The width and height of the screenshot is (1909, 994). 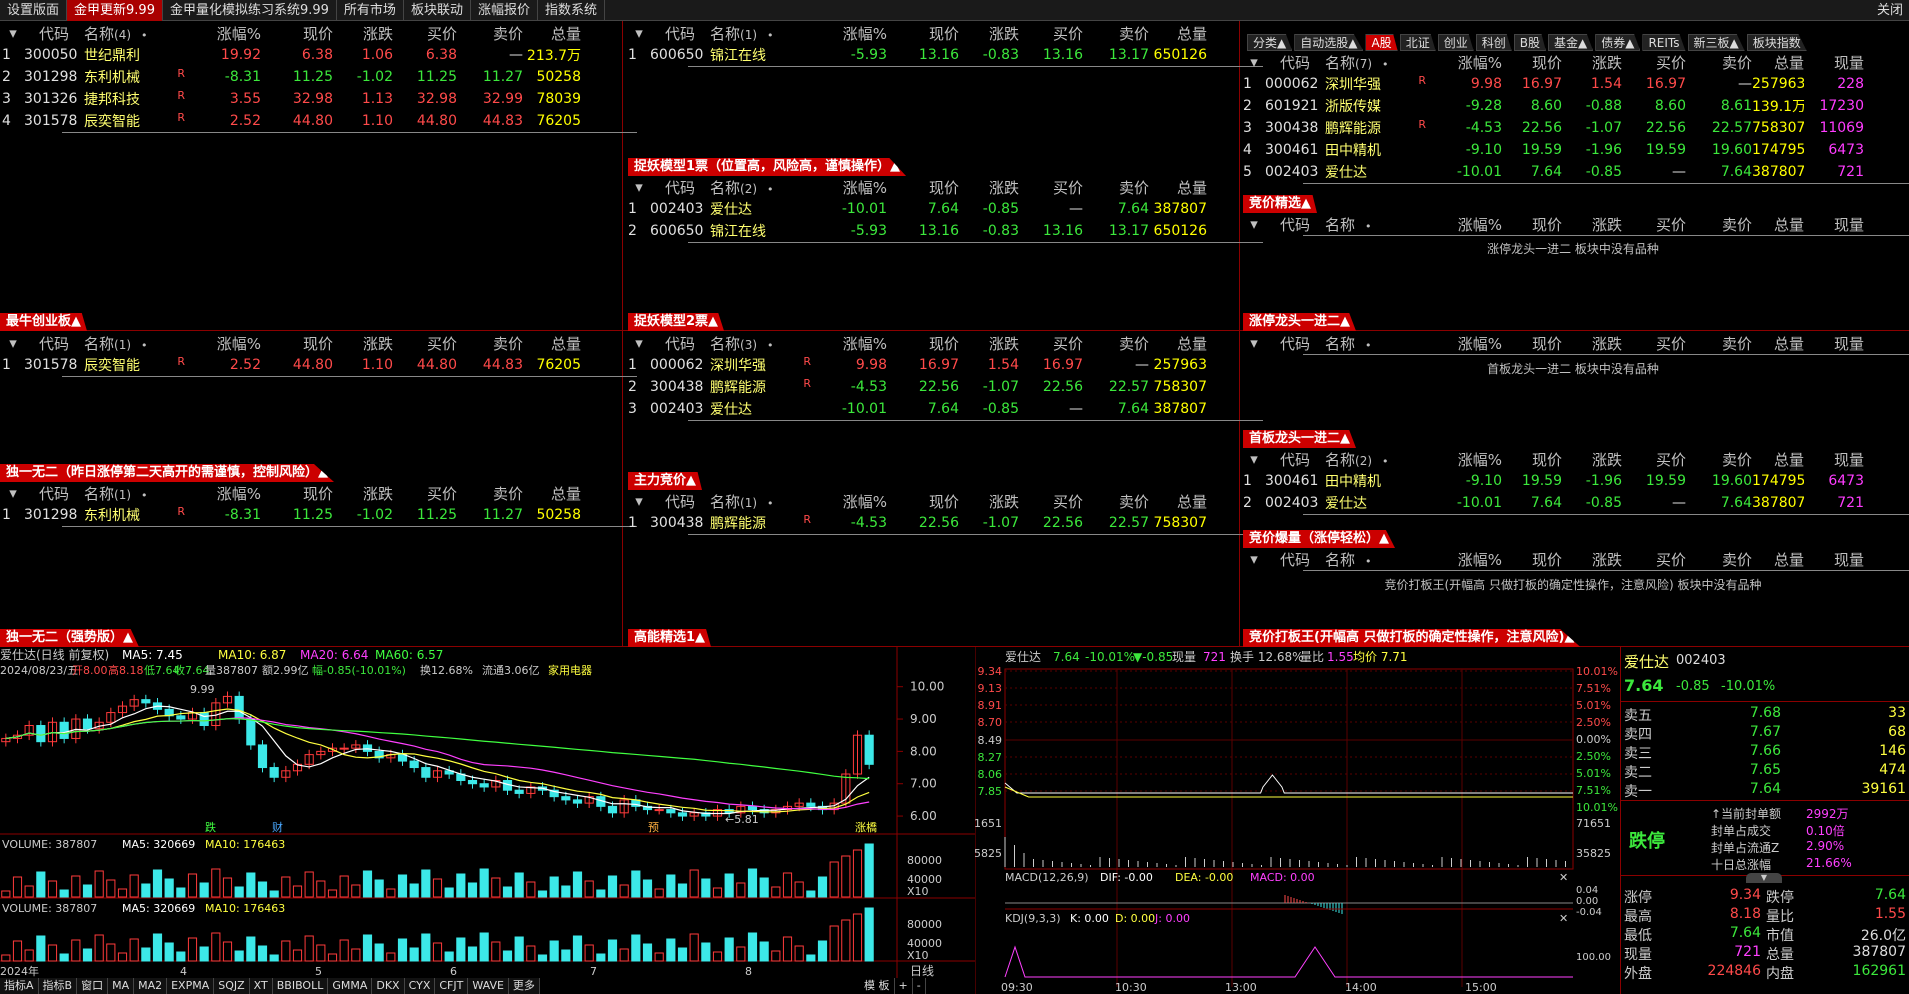 I want to click on table-row: 3 002403 爱仕达 -10.01 7.64 -0.85—7.64 387807, so click(x=950, y=409).